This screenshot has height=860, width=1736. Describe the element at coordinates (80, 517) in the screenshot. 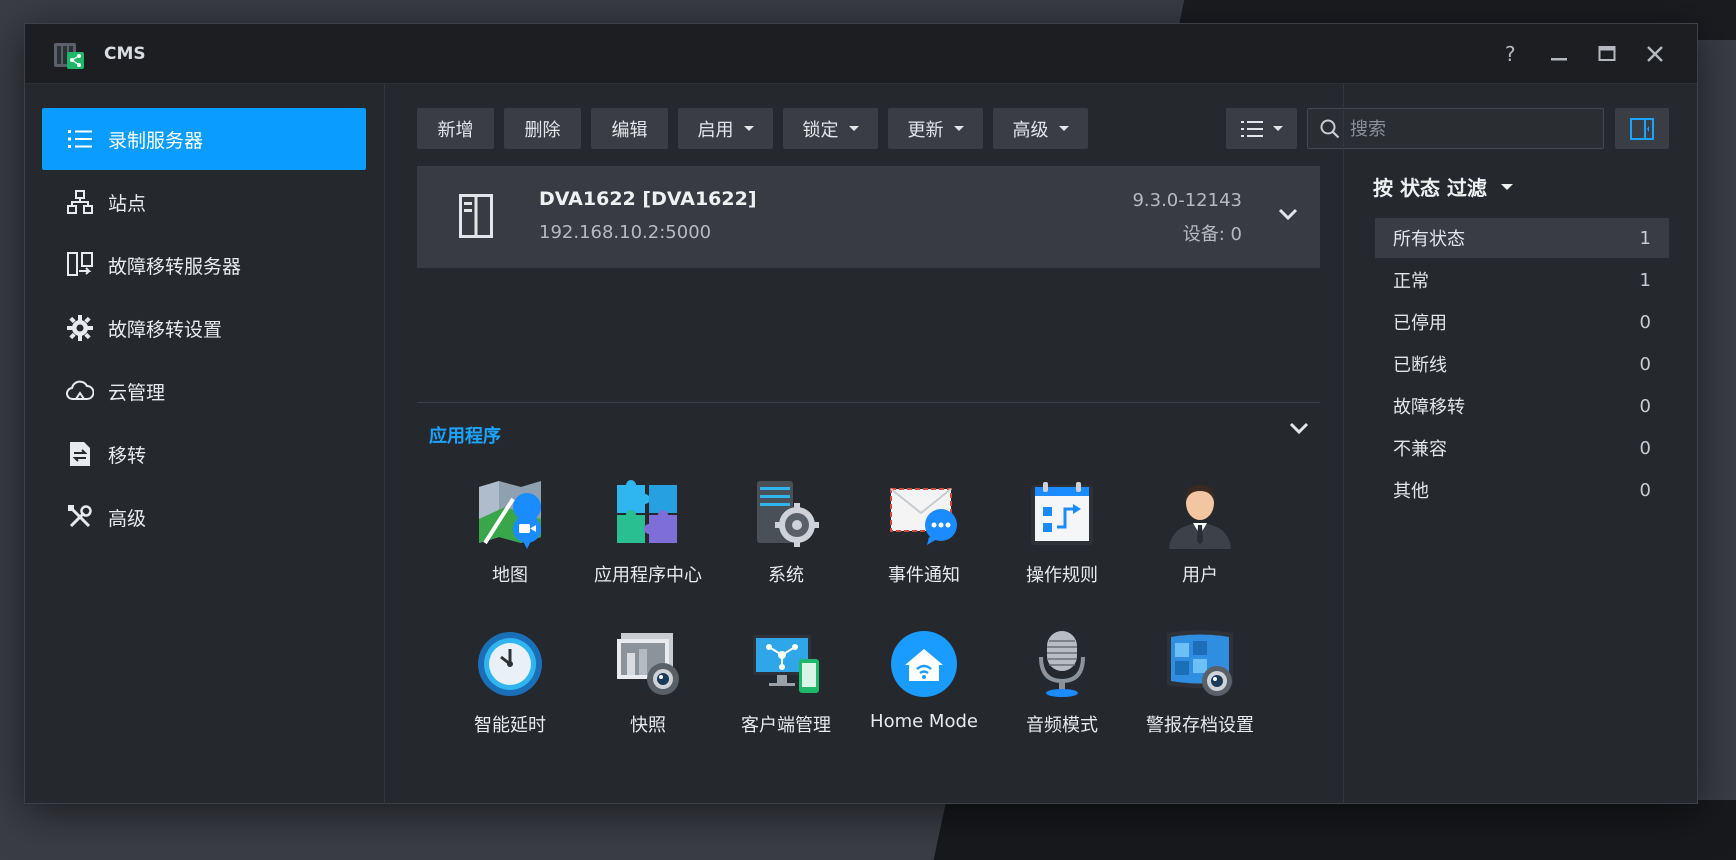

I see `tools-icon` at that location.